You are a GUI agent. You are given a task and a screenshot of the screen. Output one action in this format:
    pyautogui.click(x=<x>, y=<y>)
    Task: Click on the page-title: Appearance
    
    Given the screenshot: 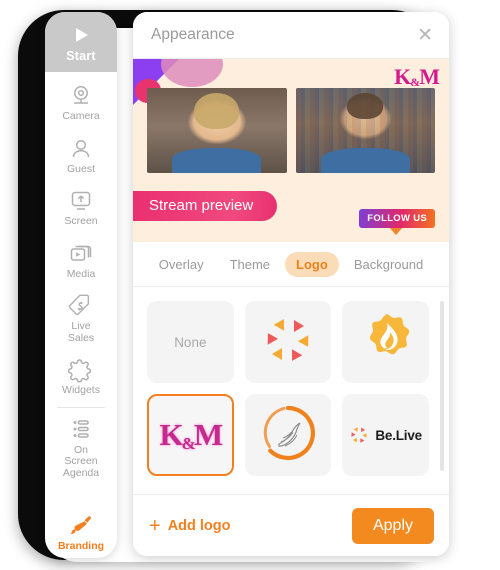 What is the action you would take?
    pyautogui.click(x=193, y=34)
    